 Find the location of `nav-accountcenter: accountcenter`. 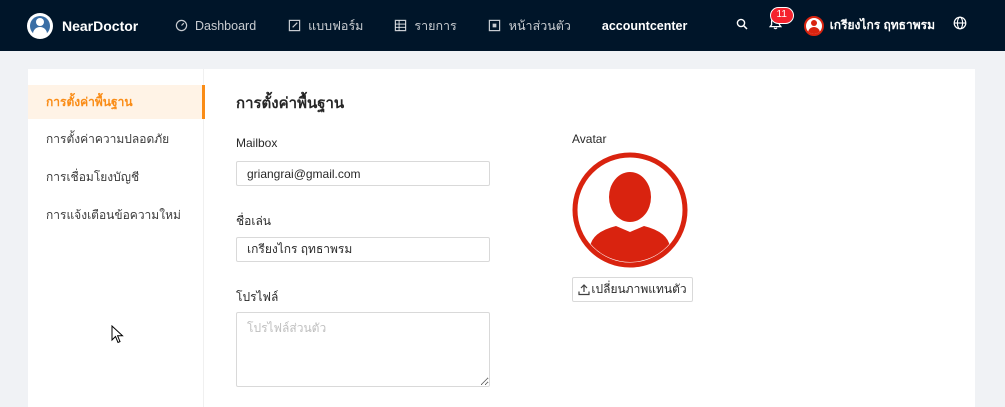

nav-accountcenter: accountcenter is located at coordinates (644, 25).